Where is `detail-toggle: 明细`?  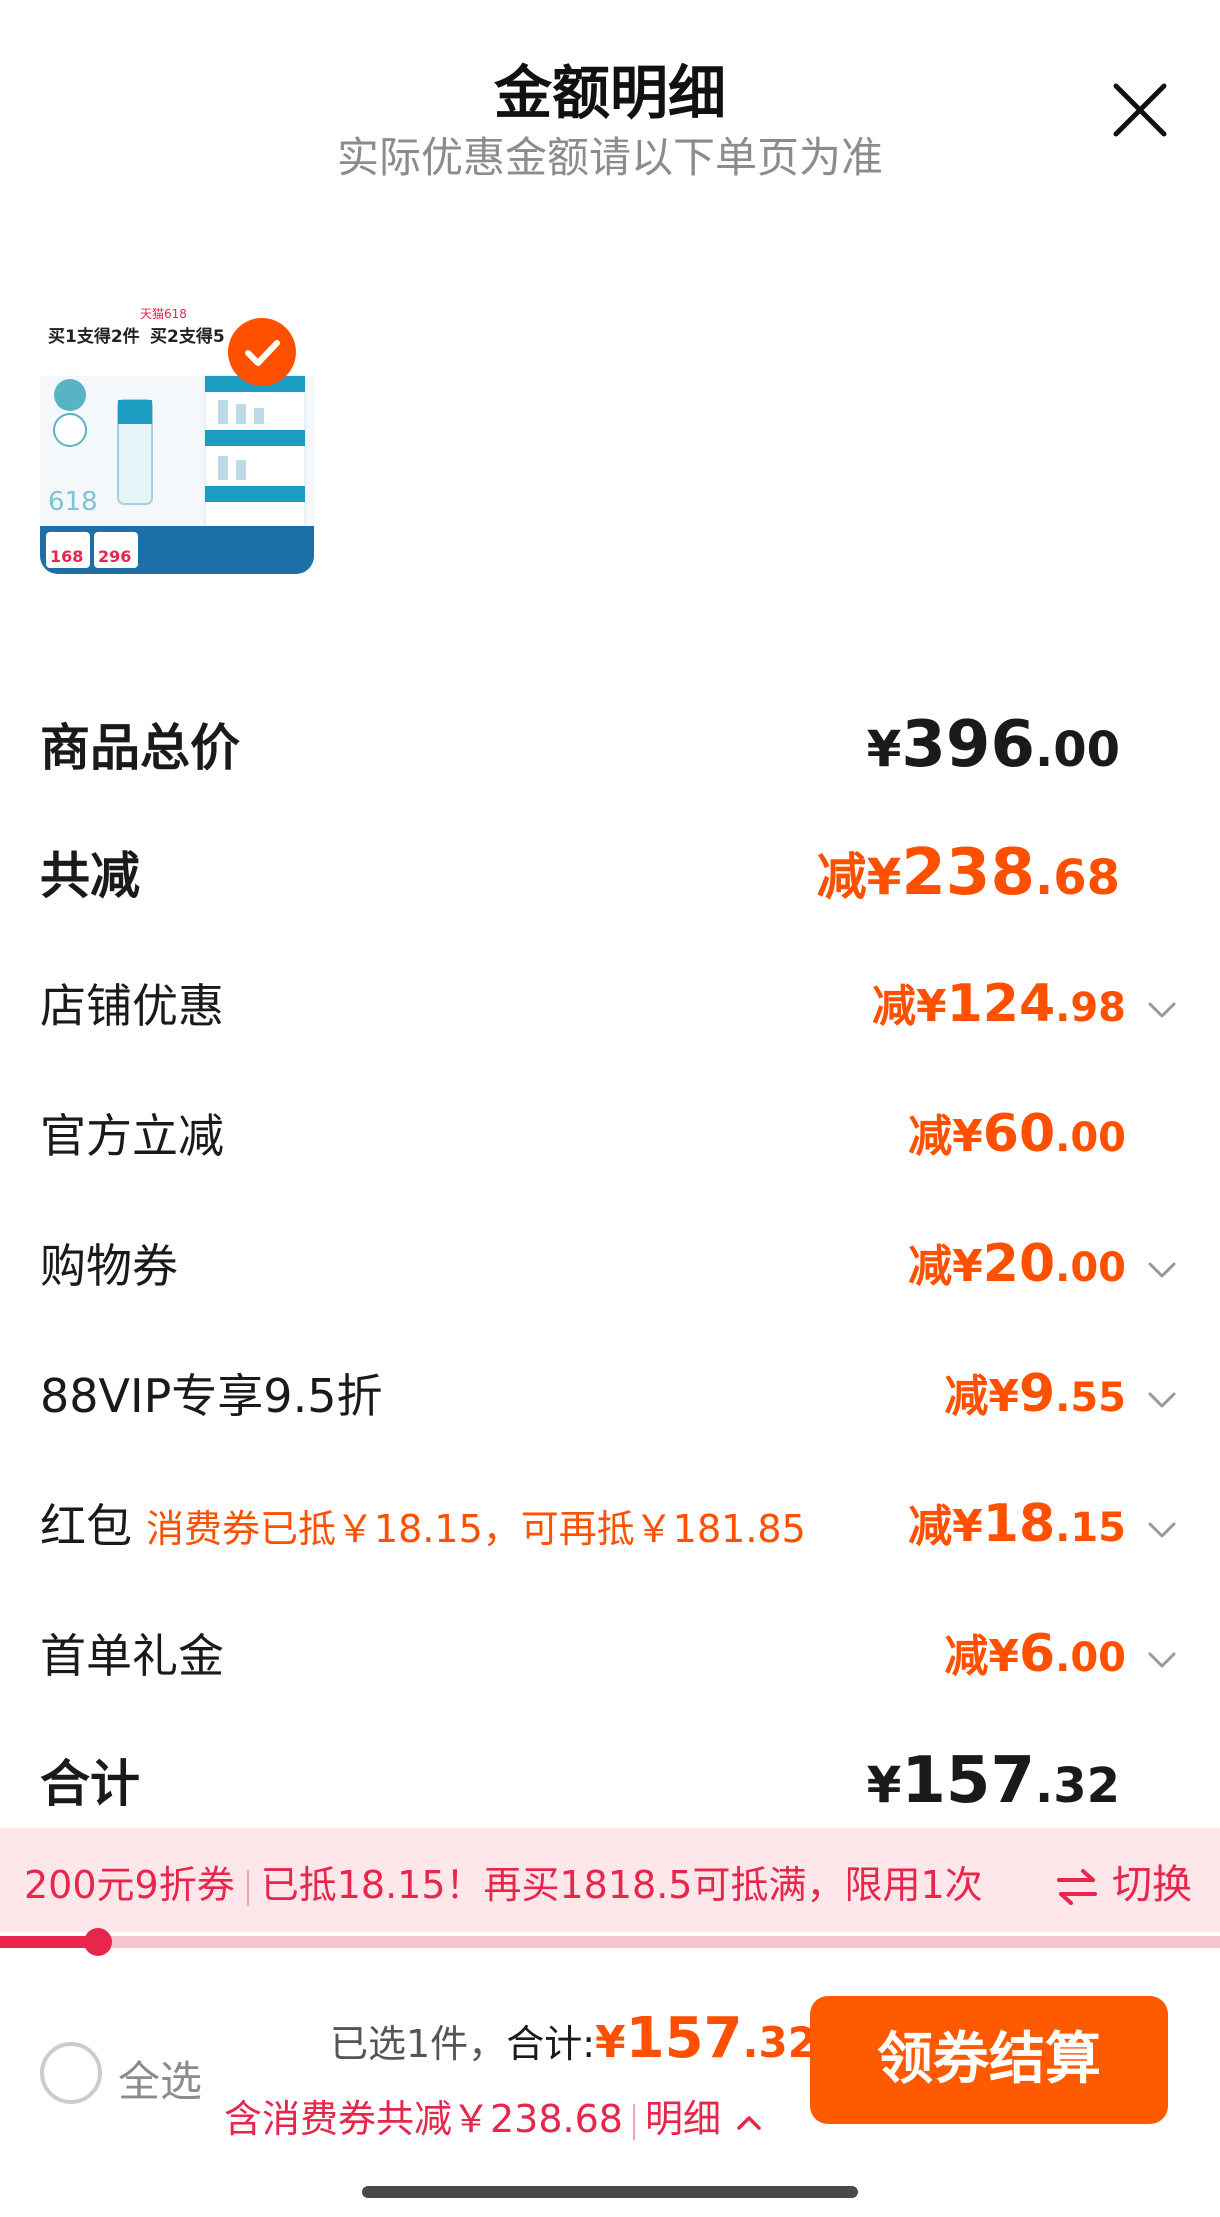 detail-toggle: 明细 is located at coordinates (705, 2119).